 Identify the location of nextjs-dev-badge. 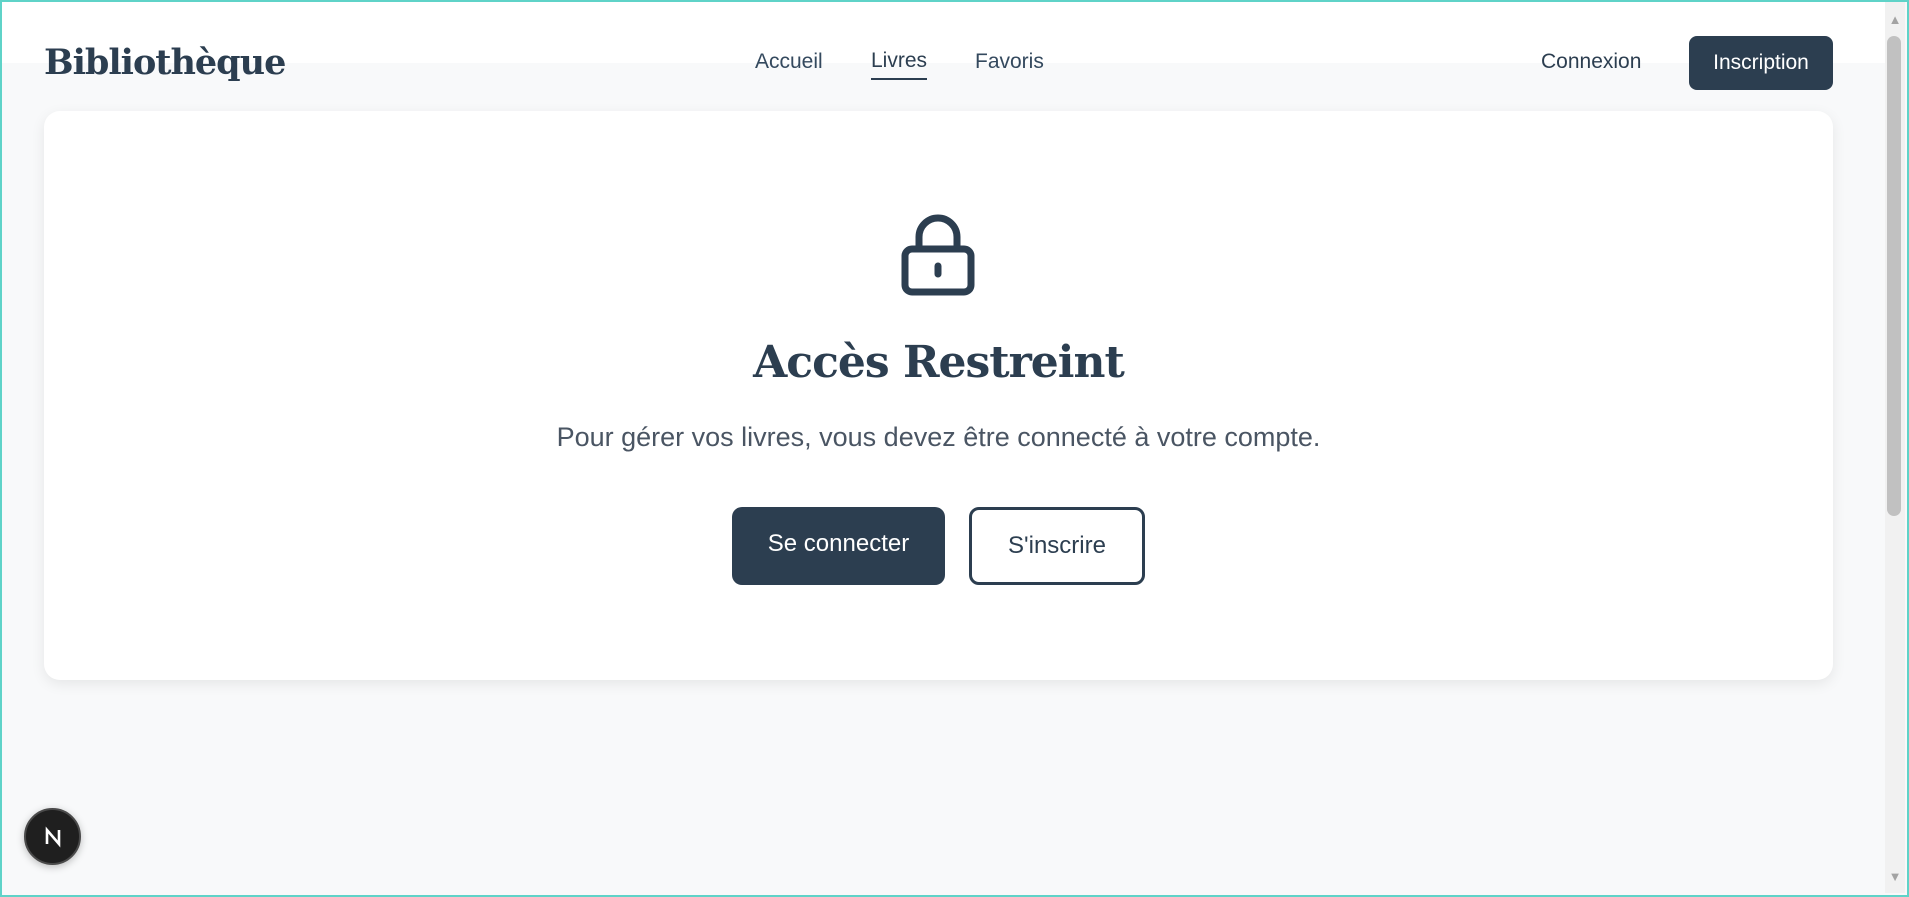
(52, 836).